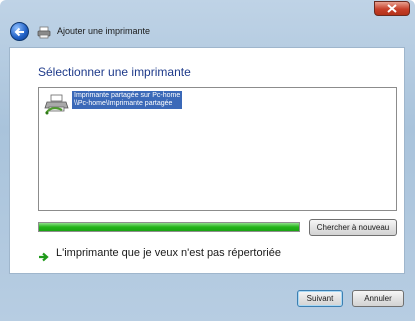  What do you see at coordinates (320, 298) in the screenshot?
I see `next-button: Suivant` at bounding box center [320, 298].